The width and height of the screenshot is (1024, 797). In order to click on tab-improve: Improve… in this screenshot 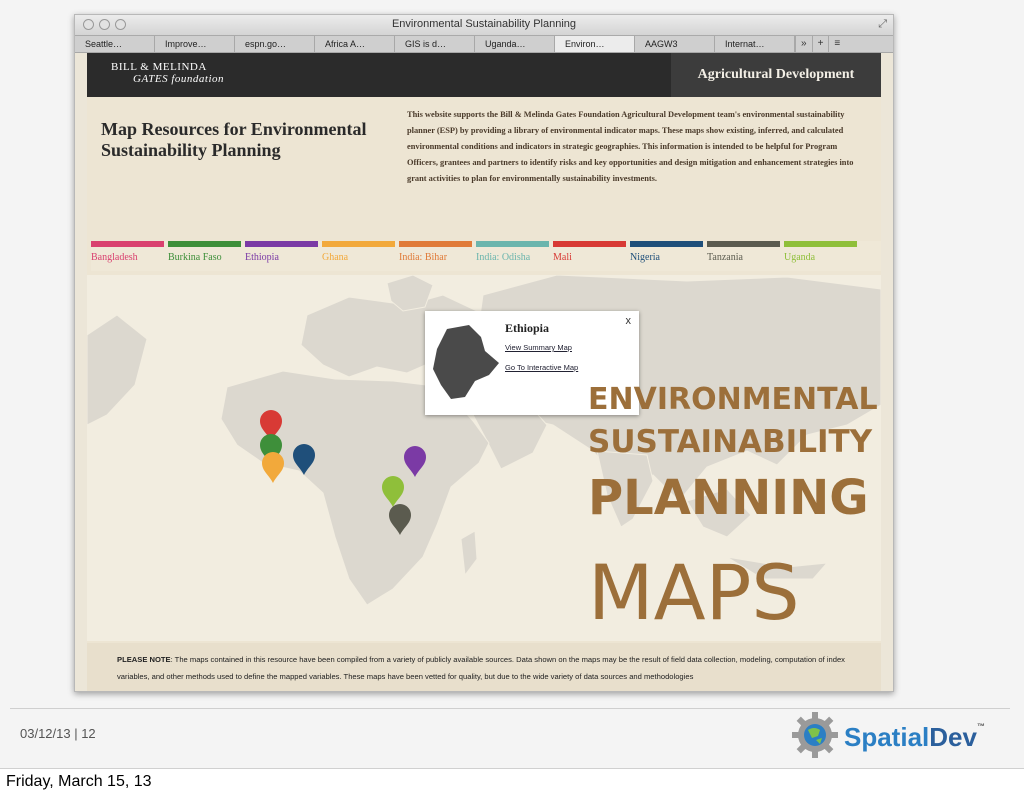, I will do `click(195, 44)`.